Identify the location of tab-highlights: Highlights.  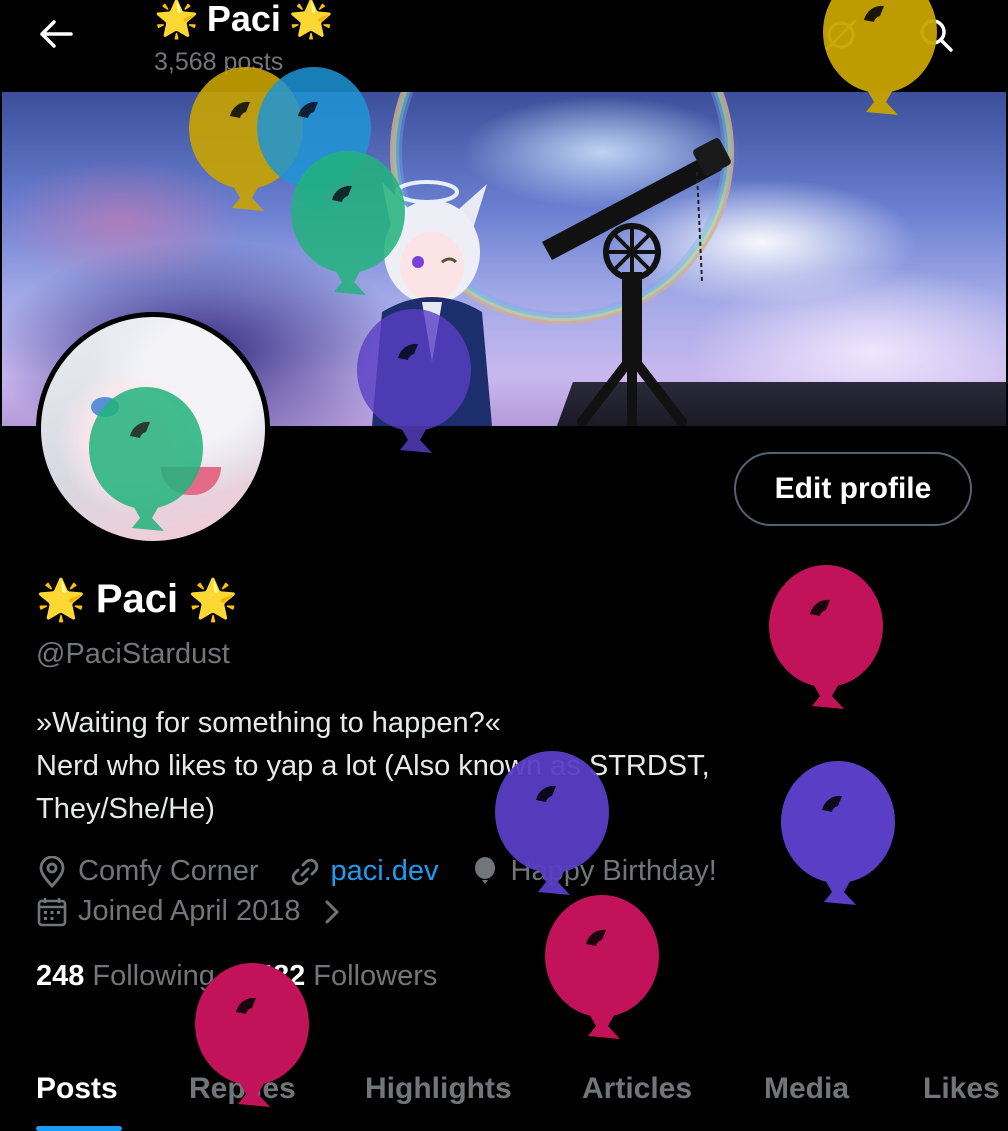
(438, 1089).